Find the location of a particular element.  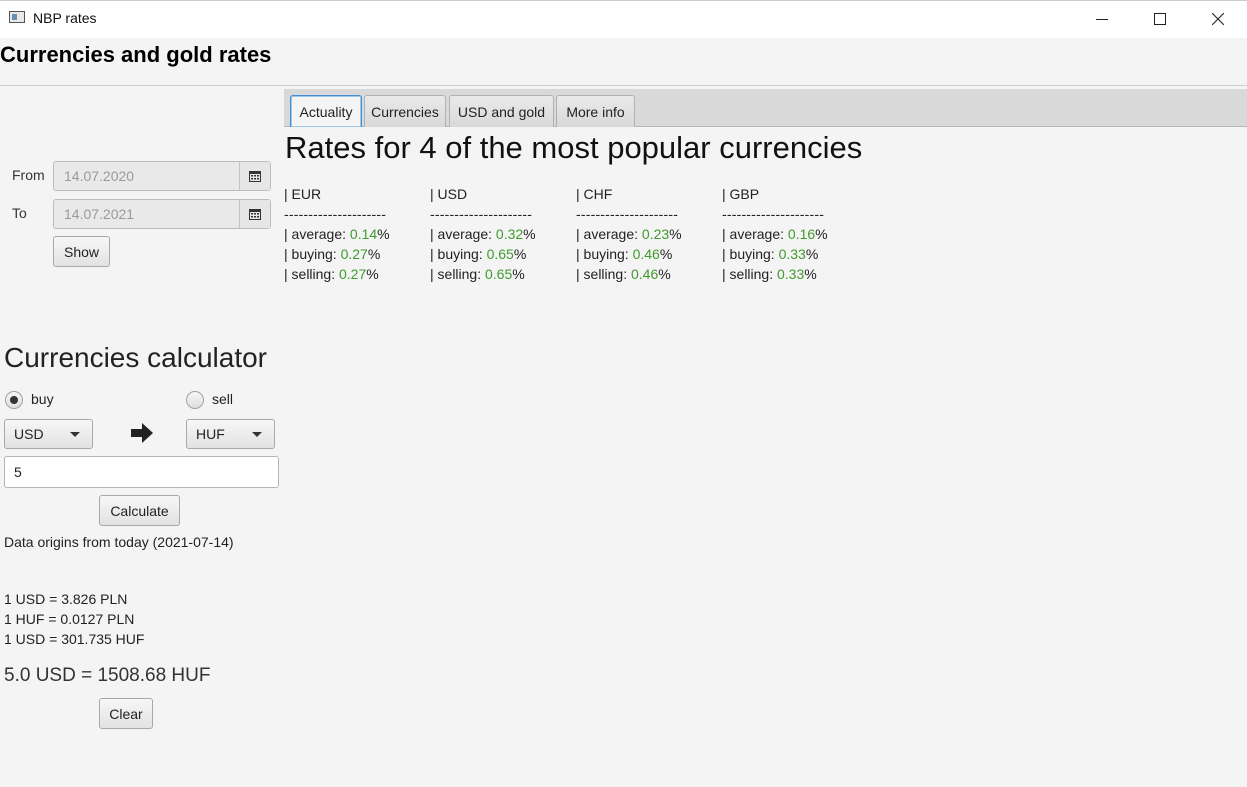

from-date-picker: 14.07.2020 is located at coordinates (162, 176).